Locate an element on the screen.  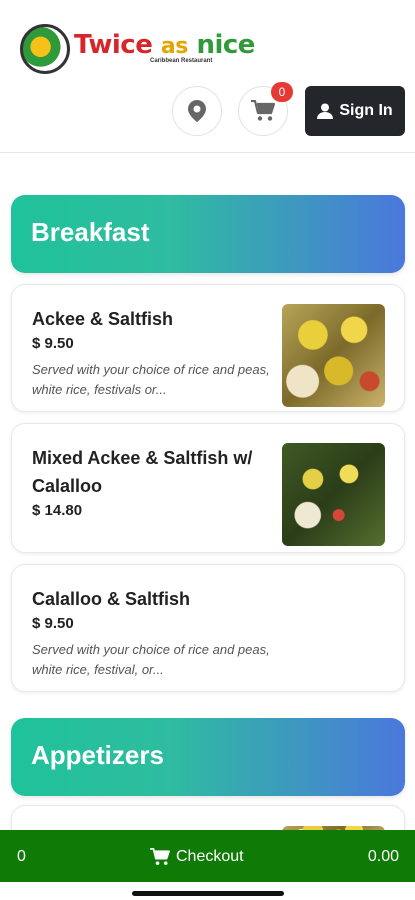
location-button is located at coordinates (197, 111).